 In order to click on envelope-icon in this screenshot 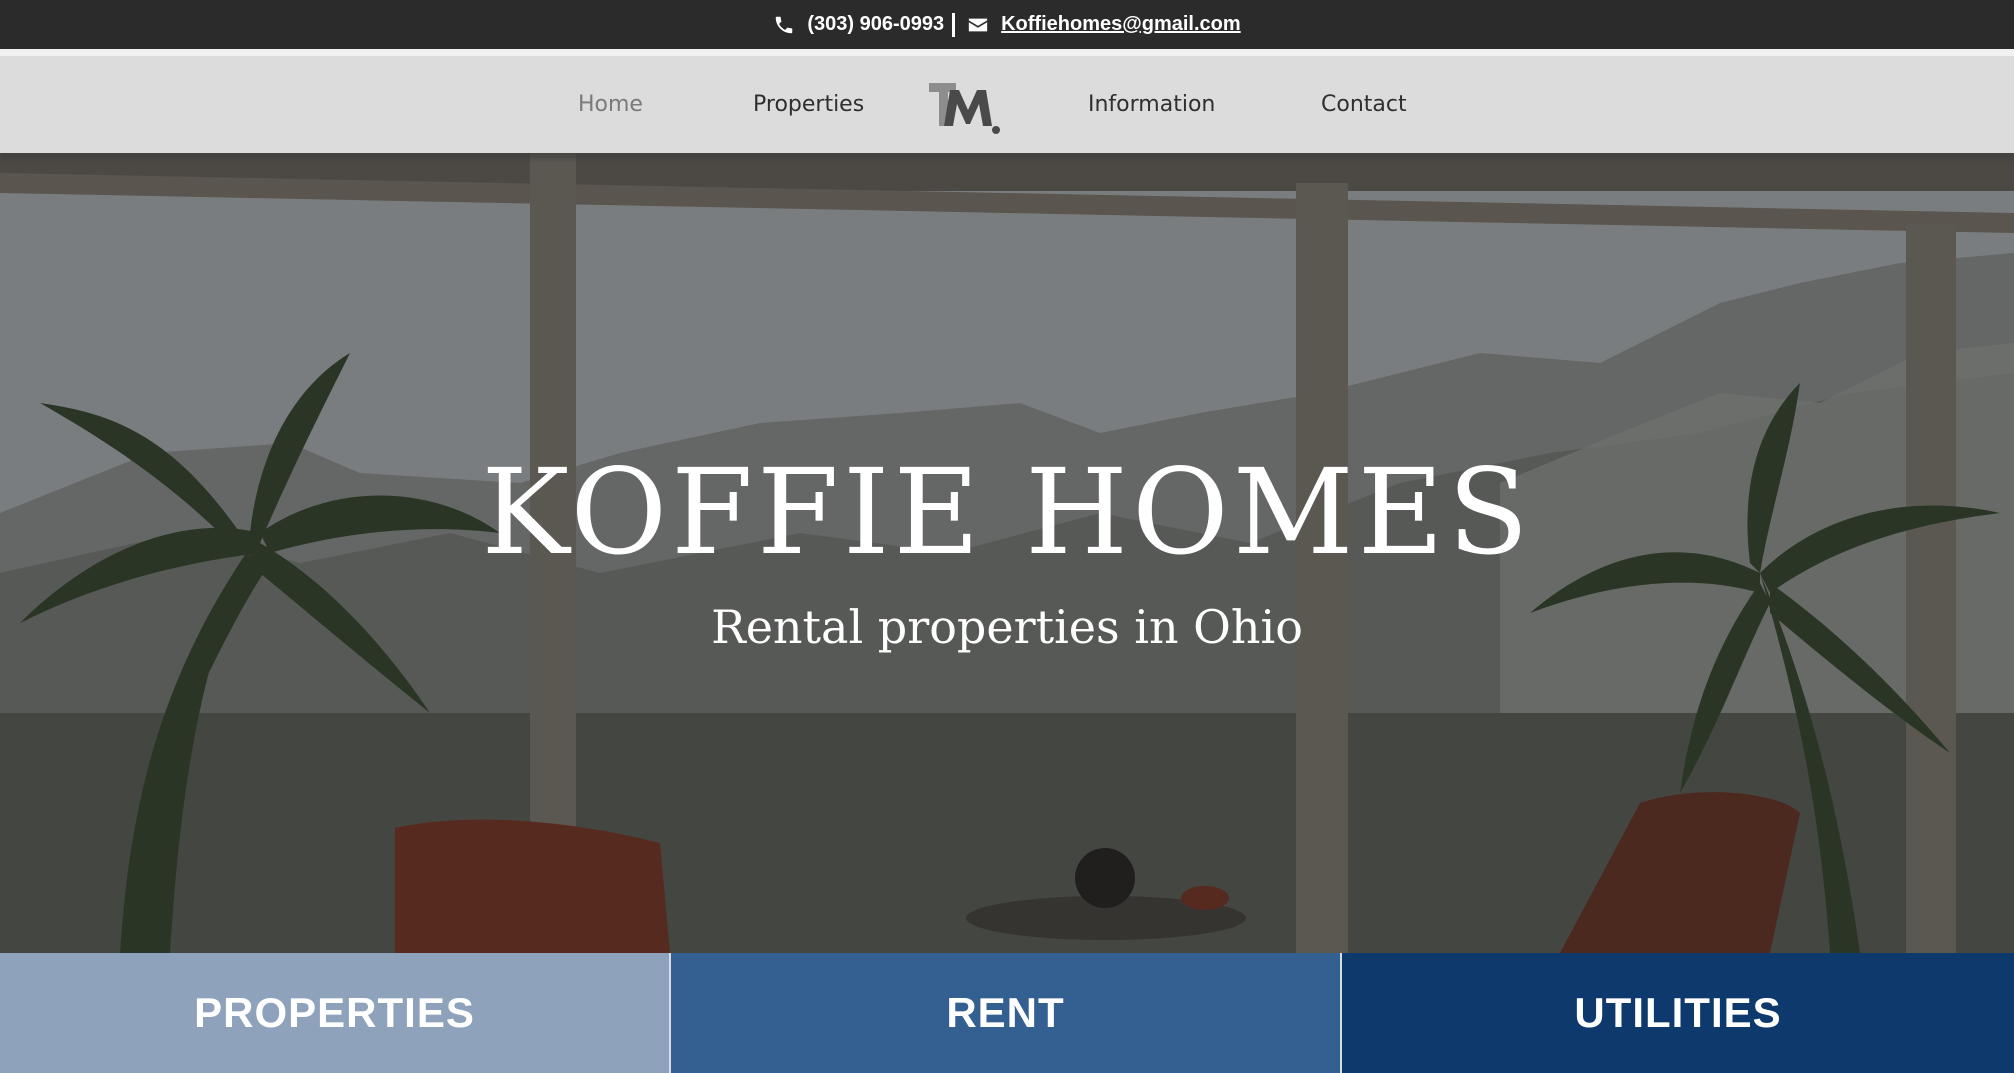, I will do `click(978, 24)`.